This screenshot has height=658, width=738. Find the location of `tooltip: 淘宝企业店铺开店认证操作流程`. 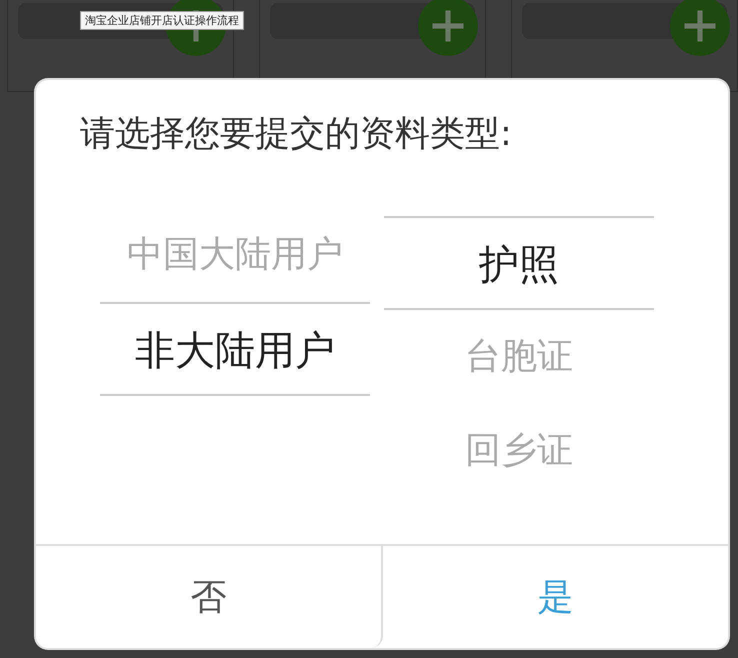

tooltip: 淘宝企业店铺开店认证操作流程 is located at coordinates (162, 20).